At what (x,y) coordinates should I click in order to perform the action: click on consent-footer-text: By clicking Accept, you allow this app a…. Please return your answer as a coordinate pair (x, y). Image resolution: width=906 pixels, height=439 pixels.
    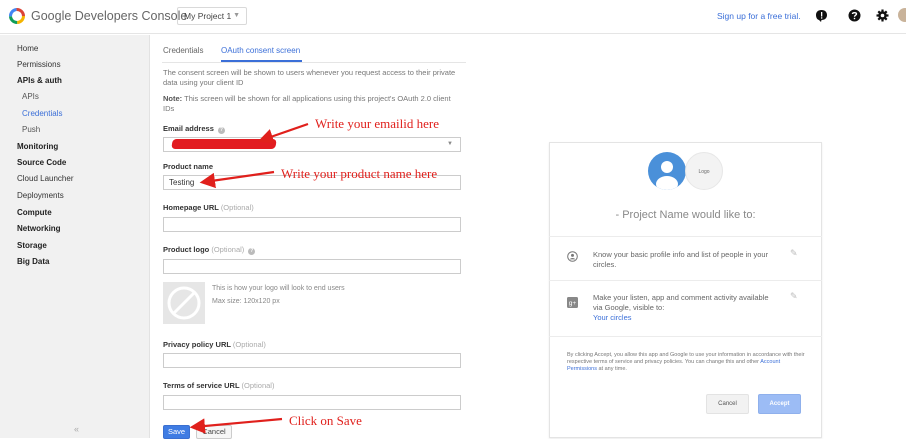
    Looking at the image, I should click on (687, 362).